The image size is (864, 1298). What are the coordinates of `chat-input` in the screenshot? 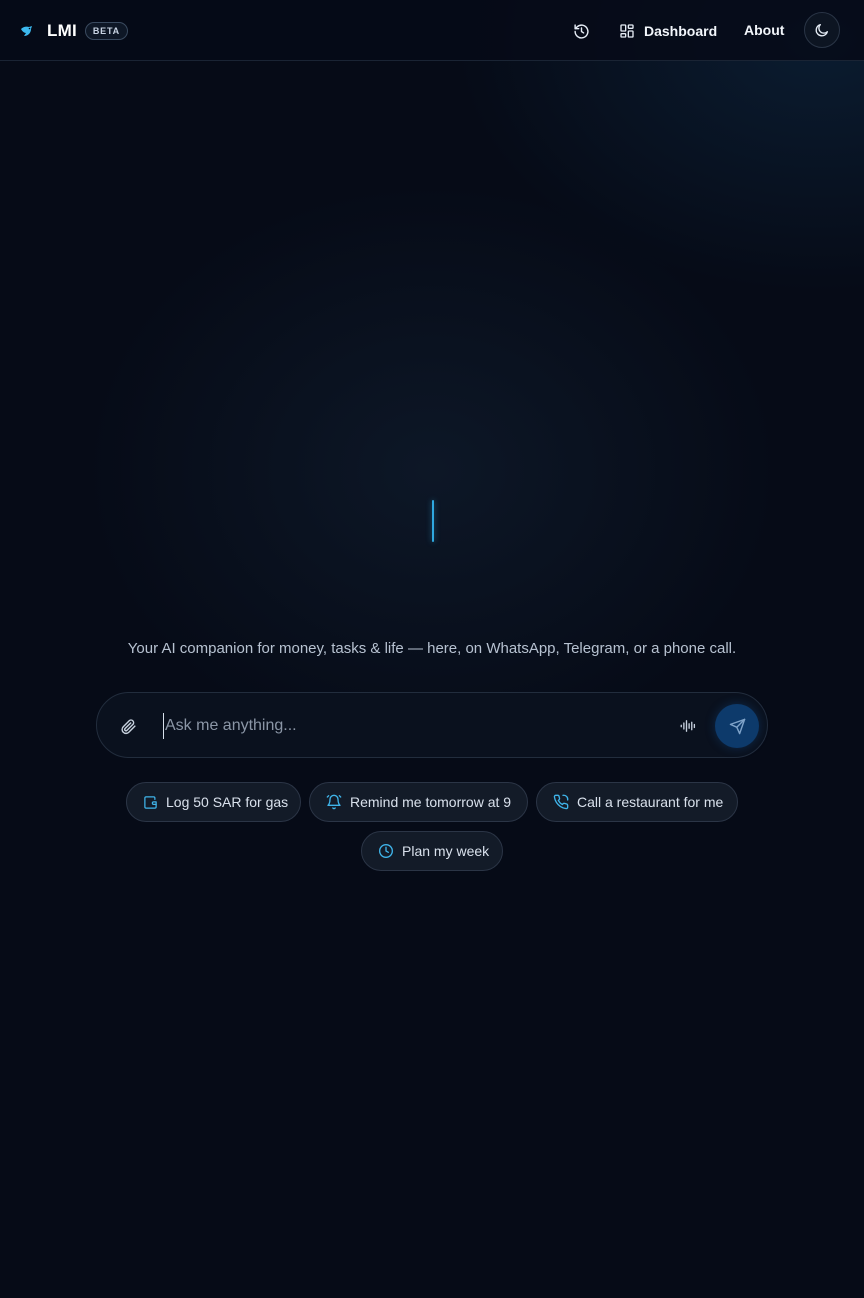 It's located at (413, 726).